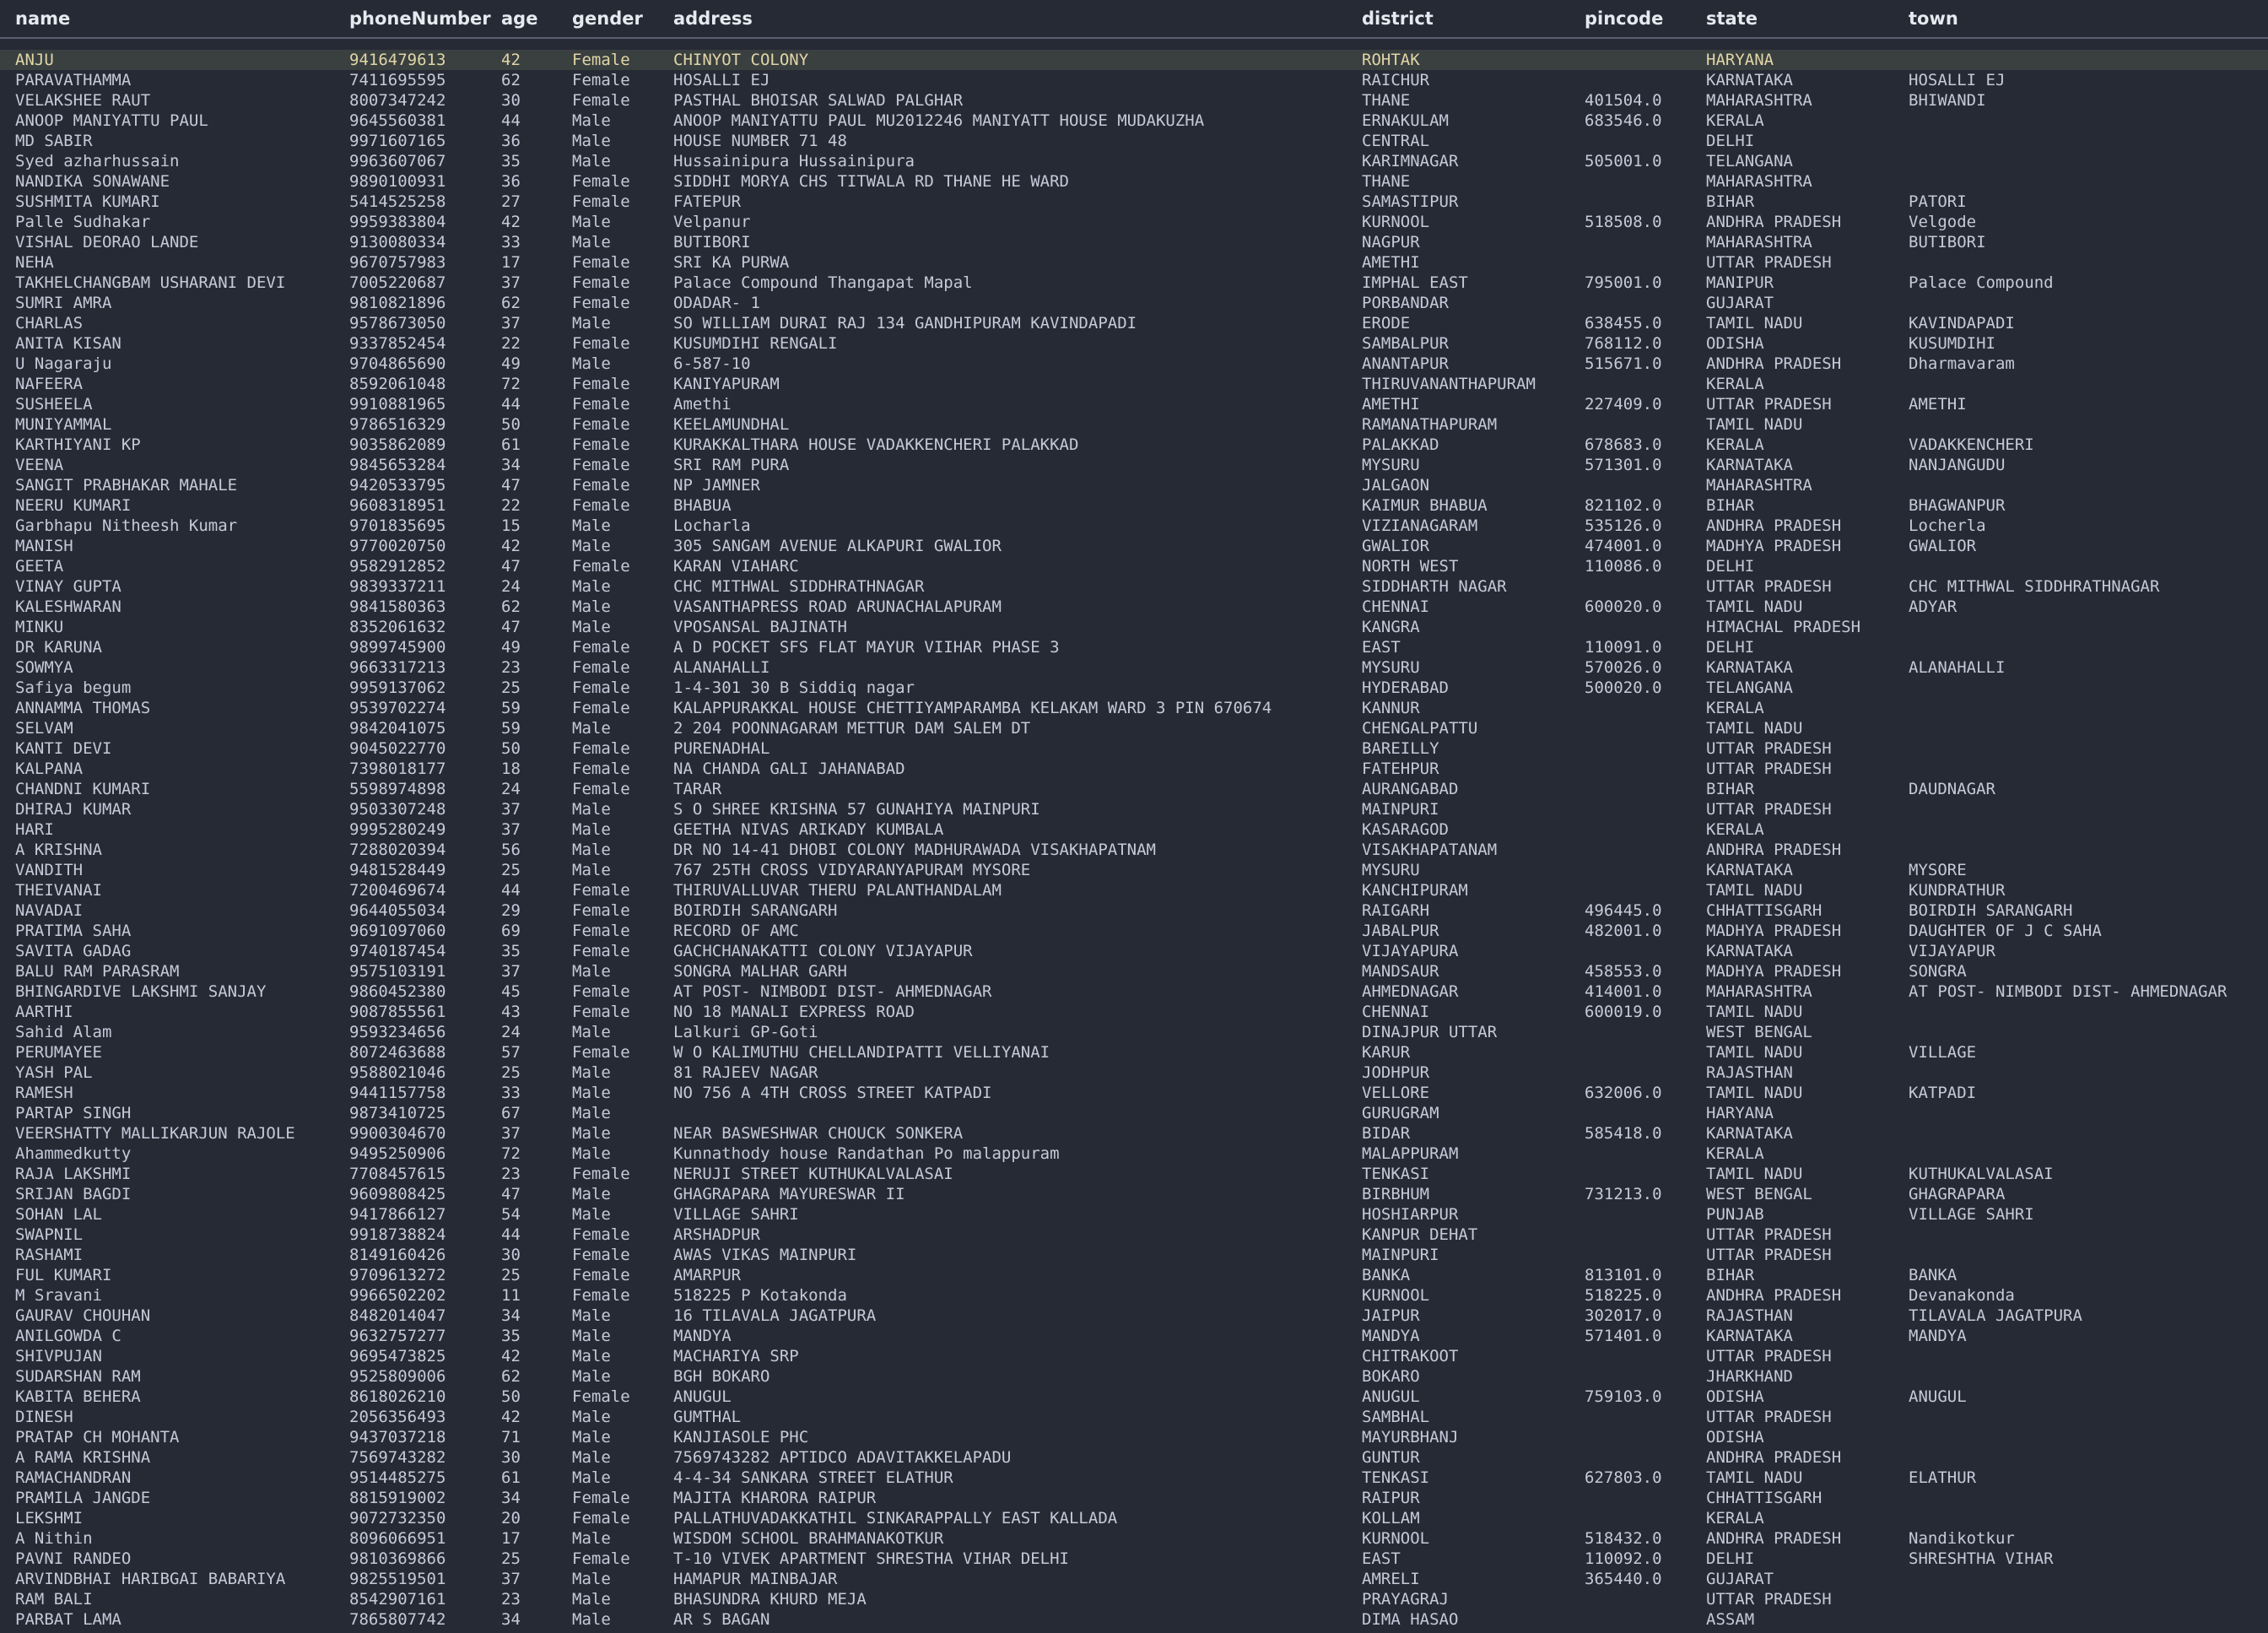 This screenshot has width=2268, height=1633. What do you see at coordinates (511, 465) in the screenshot?
I see `cell-age: 34` at bounding box center [511, 465].